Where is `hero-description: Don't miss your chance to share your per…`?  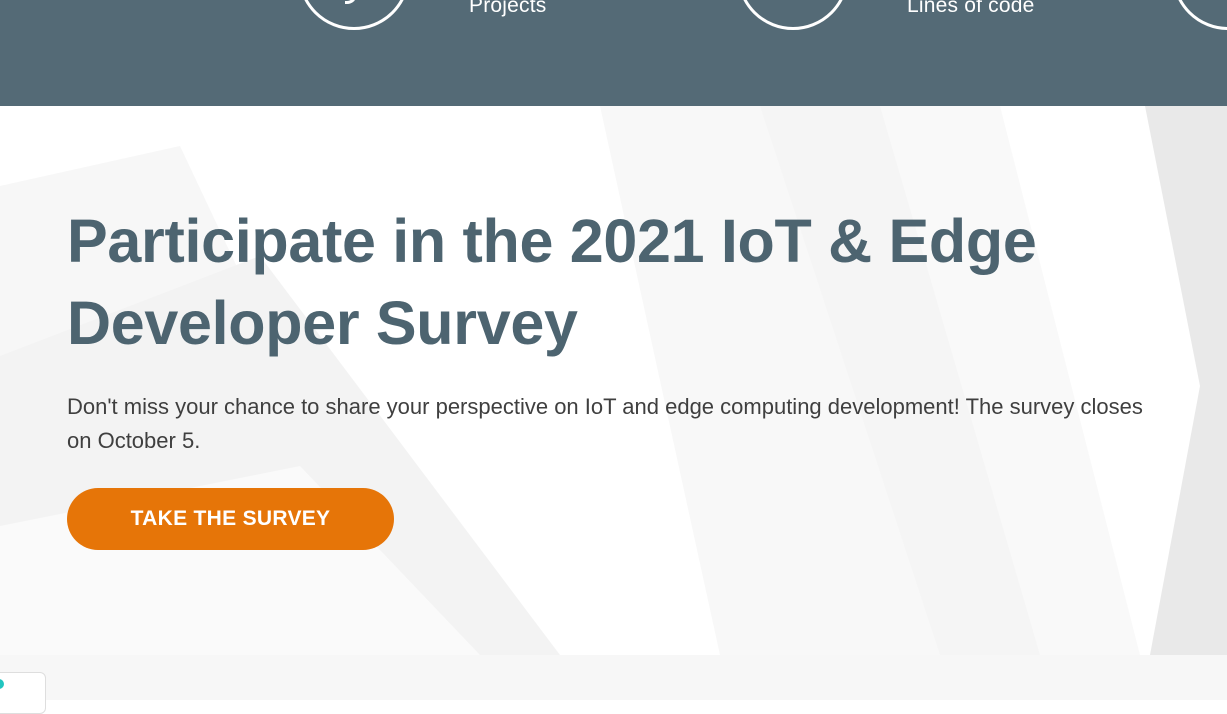 hero-description: Don't miss your chance to share your per… is located at coordinates (605, 423).